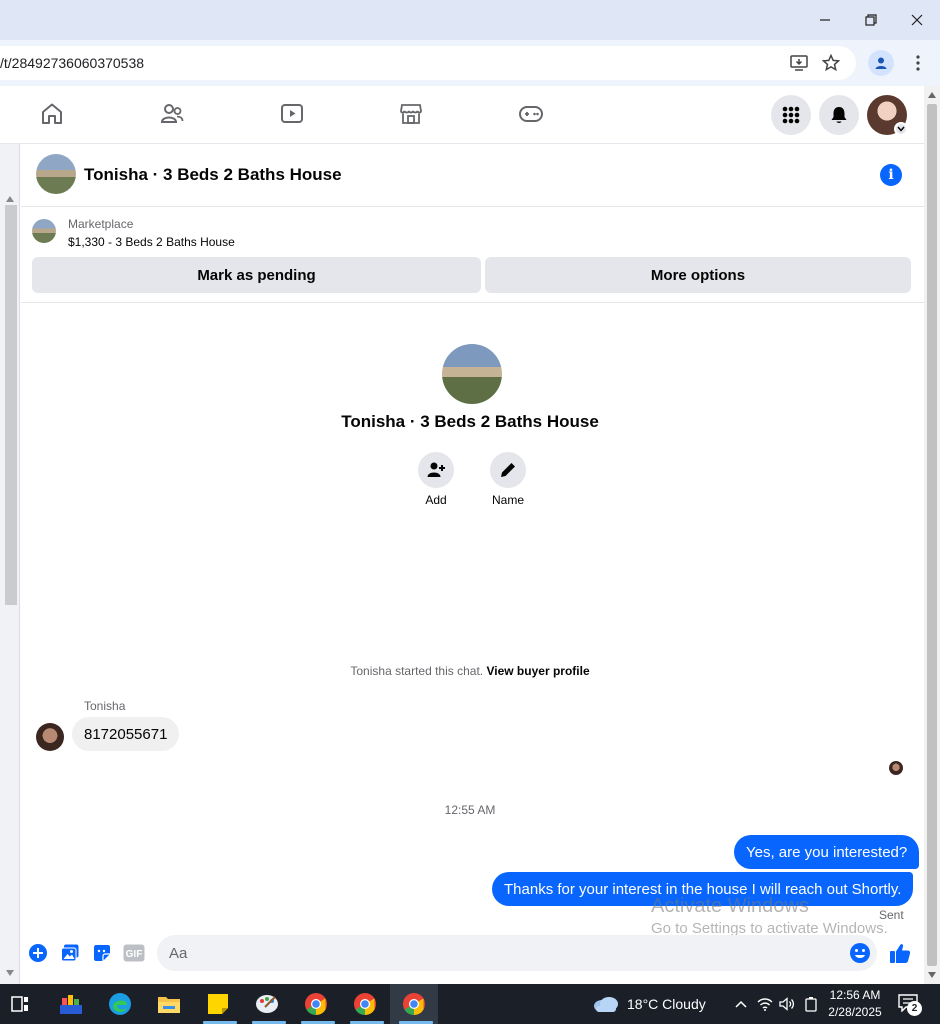  I want to click on left-scrollbar-thumb, so click(11, 405).